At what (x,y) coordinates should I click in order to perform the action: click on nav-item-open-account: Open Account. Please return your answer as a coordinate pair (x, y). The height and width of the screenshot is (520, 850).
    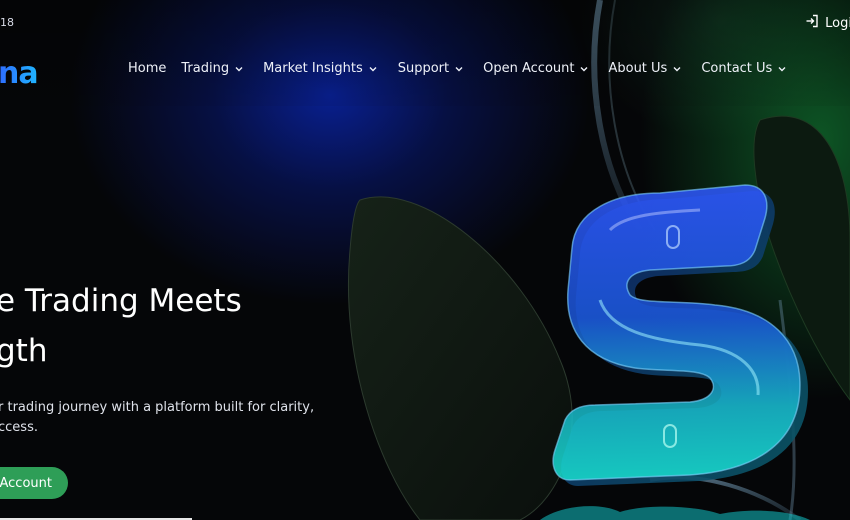
    Looking at the image, I should click on (536, 68).